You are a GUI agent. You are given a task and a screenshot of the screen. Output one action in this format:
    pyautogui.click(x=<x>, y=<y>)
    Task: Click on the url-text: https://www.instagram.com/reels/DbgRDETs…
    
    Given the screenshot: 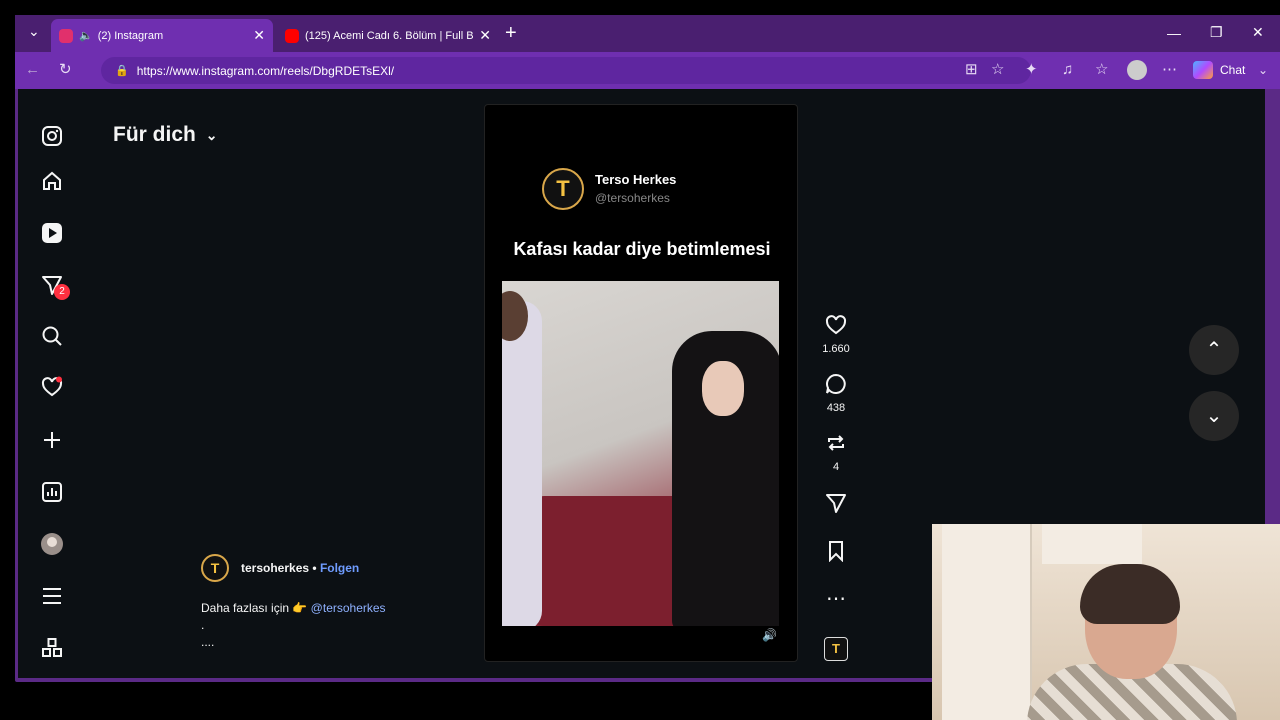 What is the action you would take?
    pyautogui.click(x=265, y=70)
    